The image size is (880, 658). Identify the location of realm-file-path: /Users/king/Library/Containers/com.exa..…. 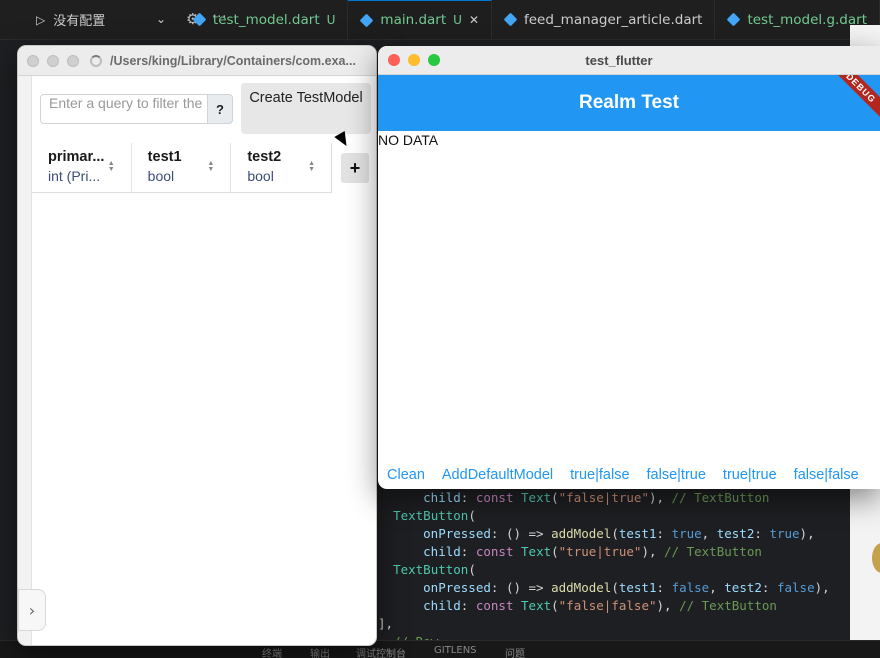
(233, 60).